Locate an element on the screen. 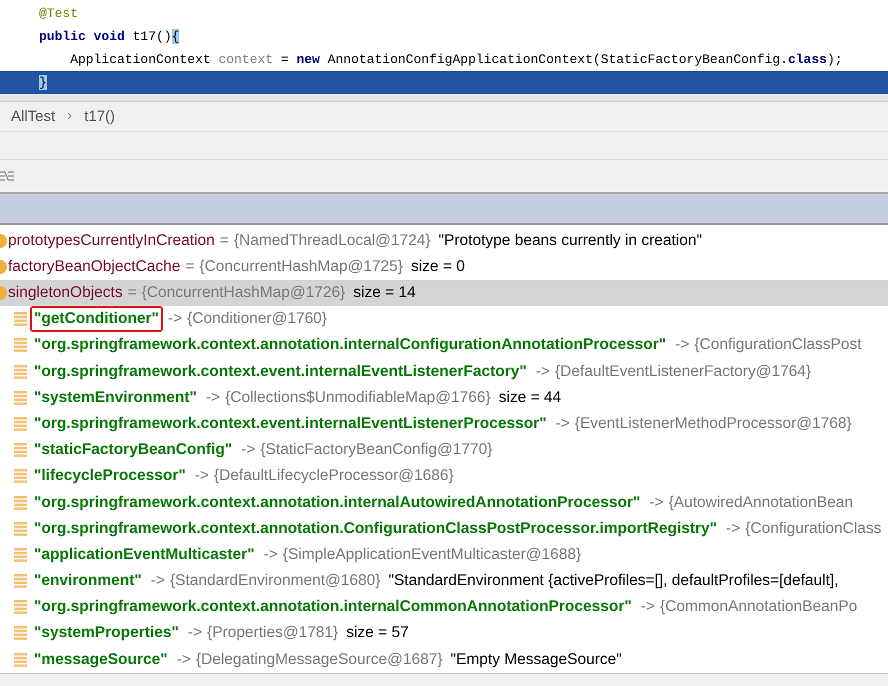  chevron-icon is located at coordinates (69, 116).